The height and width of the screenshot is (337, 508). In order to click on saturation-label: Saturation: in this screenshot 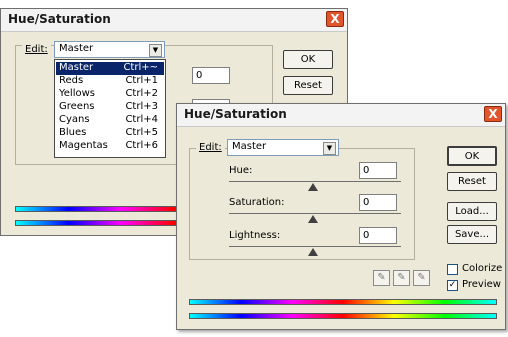, I will do `click(257, 202)`.